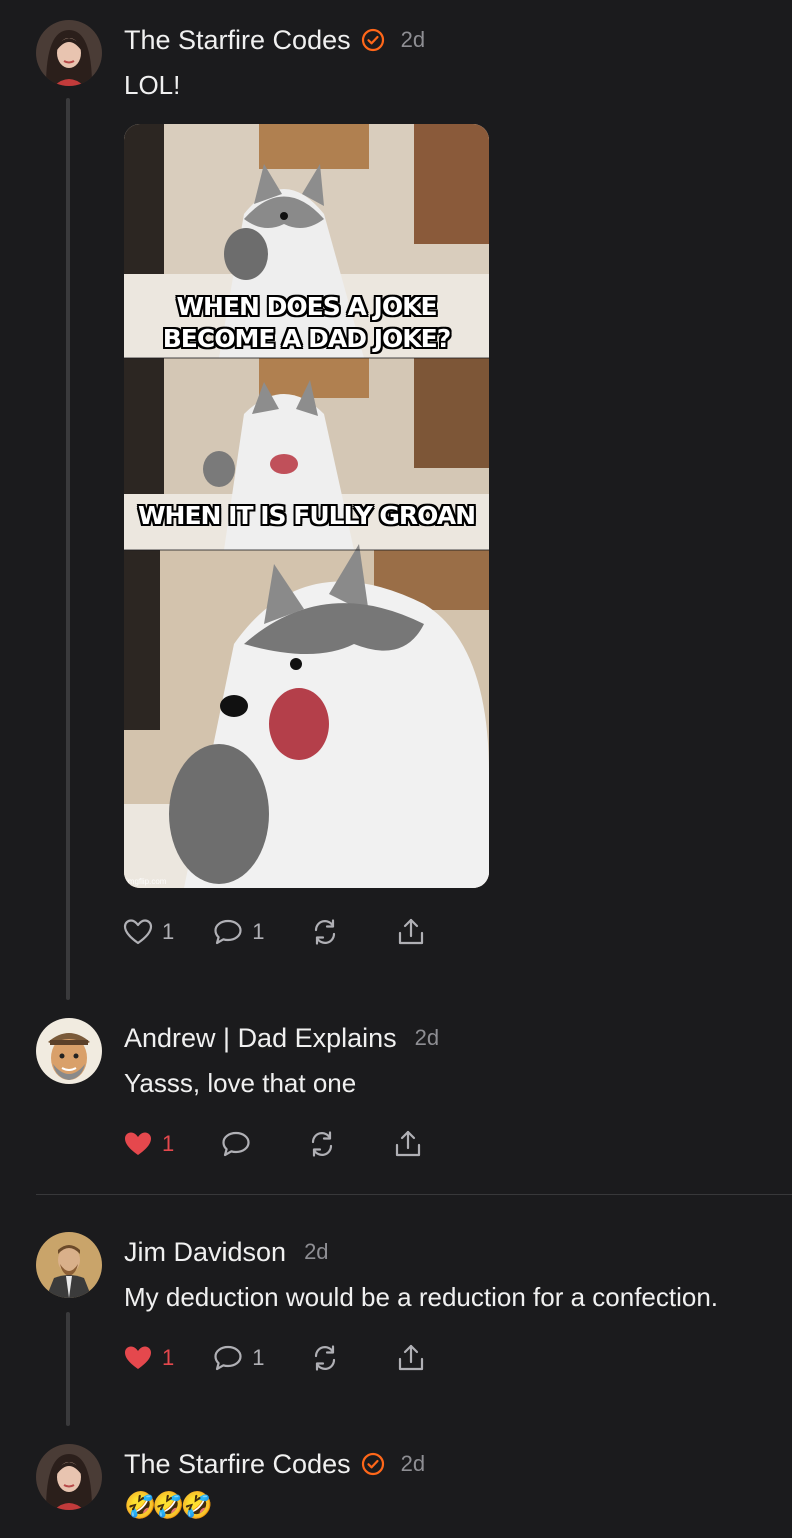 Image resolution: width=792 pixels, height=1538 pixels. I want to click on divider, so click(414, 1194).